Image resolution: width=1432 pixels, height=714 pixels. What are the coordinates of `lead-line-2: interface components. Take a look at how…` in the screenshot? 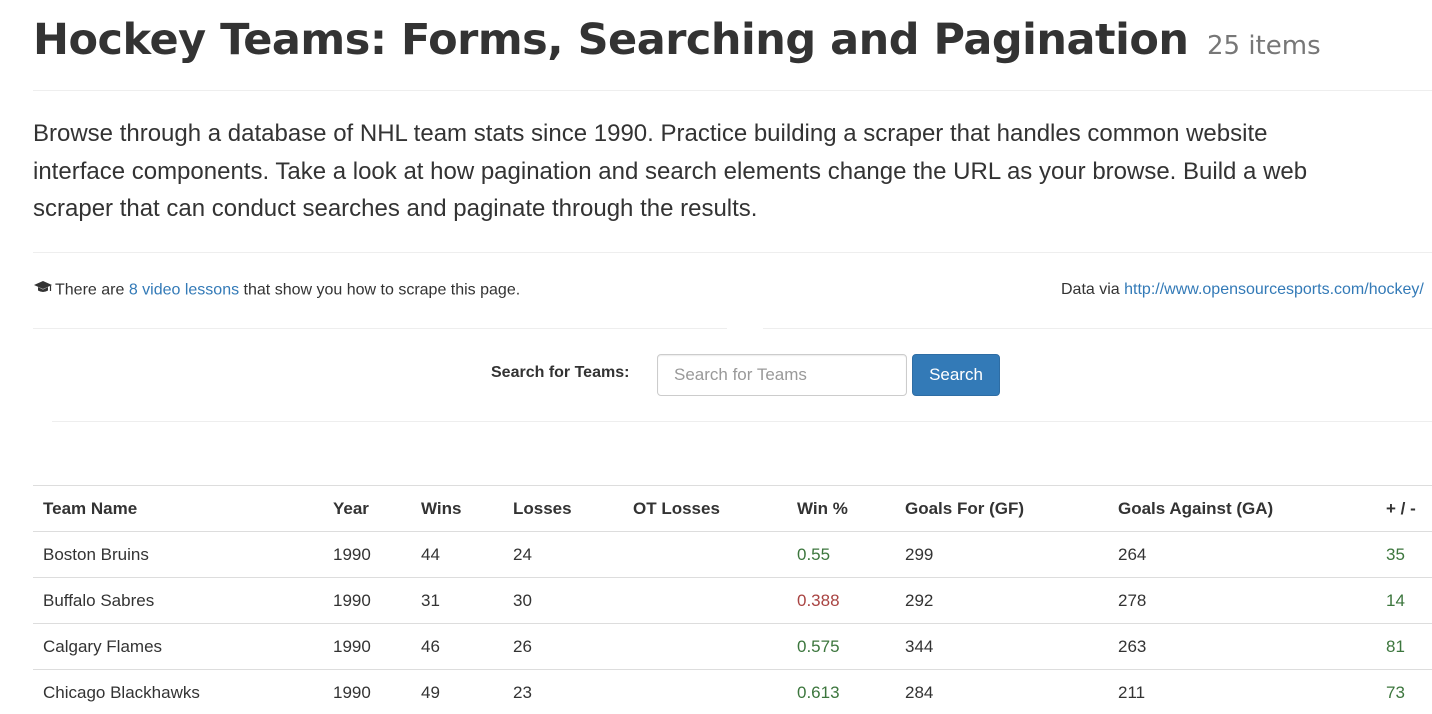 It's located at (670, 171).